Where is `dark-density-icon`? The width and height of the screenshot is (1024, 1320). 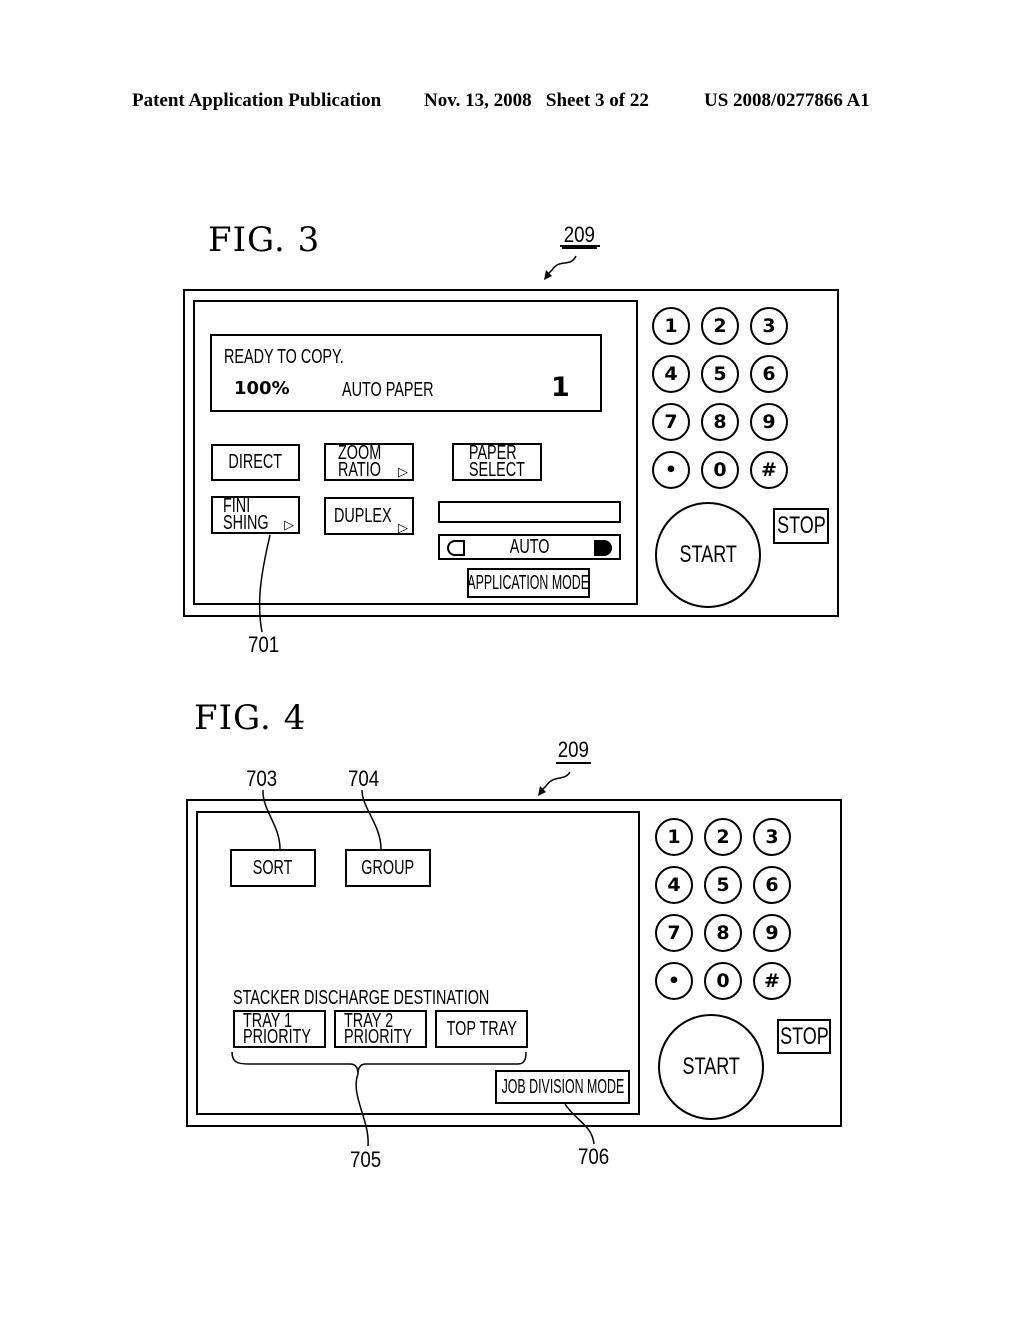
dark-density-icon is located at coordinates (603, 548).